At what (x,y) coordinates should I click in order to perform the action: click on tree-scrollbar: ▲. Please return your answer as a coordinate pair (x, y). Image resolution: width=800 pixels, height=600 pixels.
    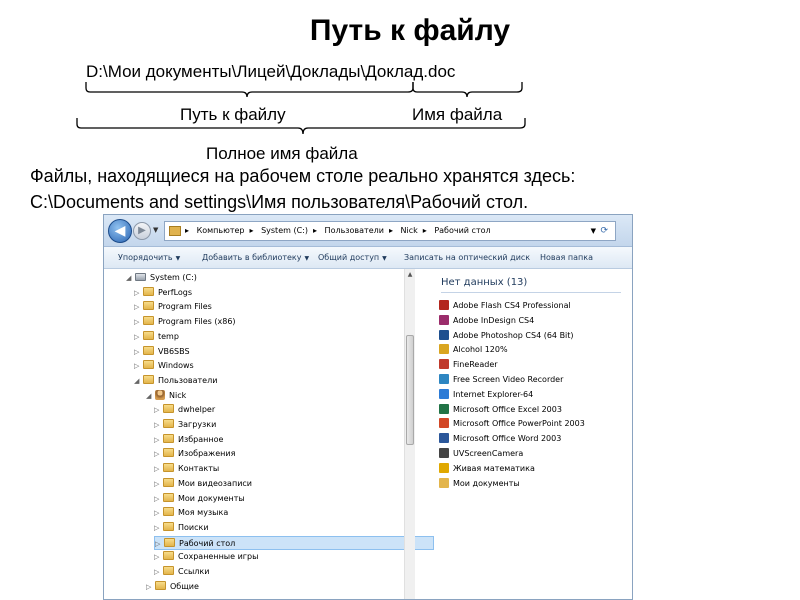
    Looking at the image, I should click on (409, 434).